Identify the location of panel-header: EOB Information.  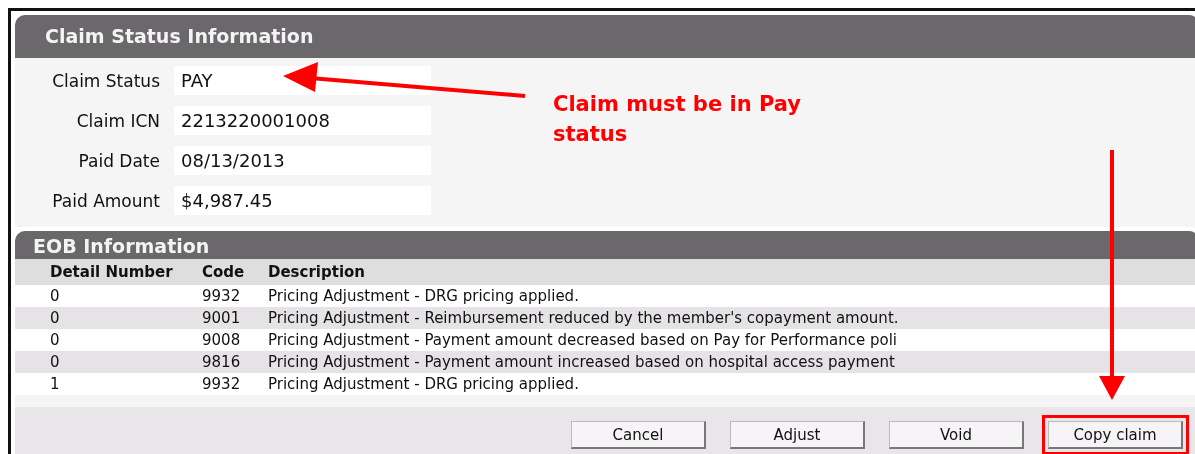
(605, 245).